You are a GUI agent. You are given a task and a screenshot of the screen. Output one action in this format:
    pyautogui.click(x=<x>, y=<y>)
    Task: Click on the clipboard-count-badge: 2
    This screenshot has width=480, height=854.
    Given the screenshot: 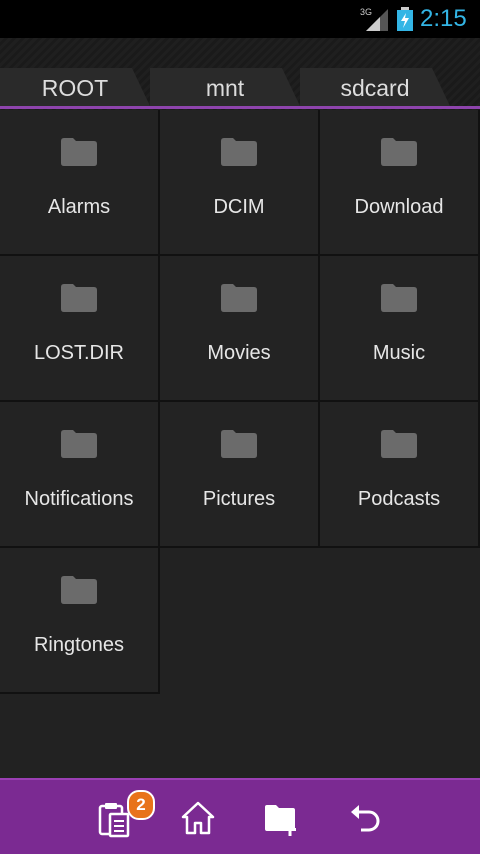 What is the action you would take?
    pyautogui.click(x=141, y=805)
    